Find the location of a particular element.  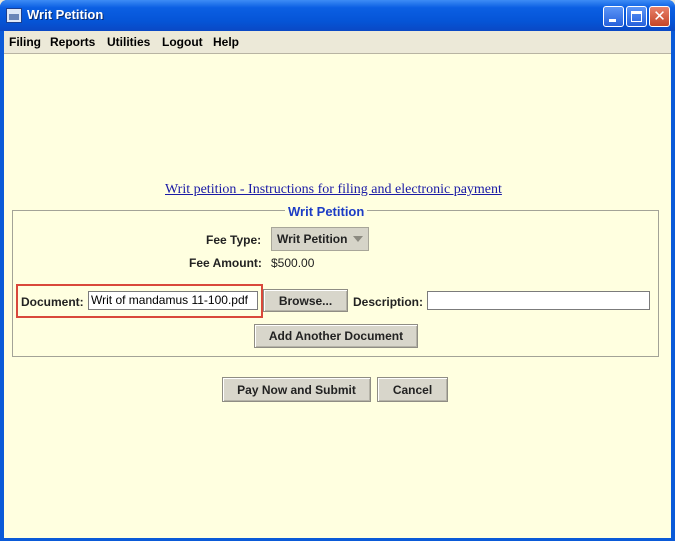

fee-amount-label: Fee Amount: is located at coordinates (225, 263).